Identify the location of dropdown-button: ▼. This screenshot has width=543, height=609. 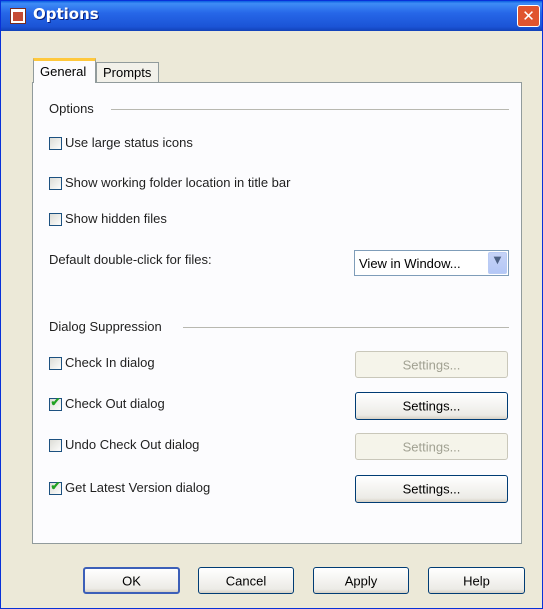
(497, 263).